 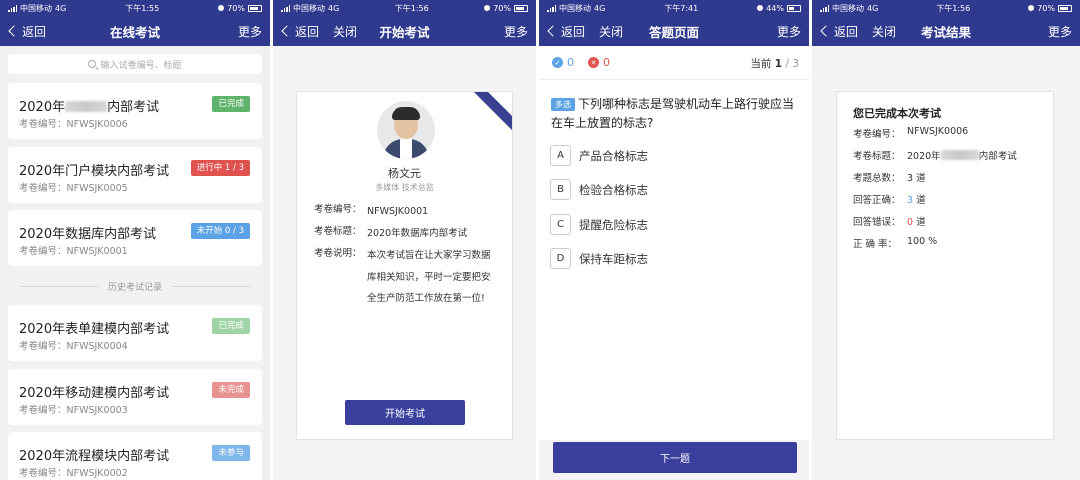 I want to click on history-divider: 历史考试记录, so click(x=135, y=286).